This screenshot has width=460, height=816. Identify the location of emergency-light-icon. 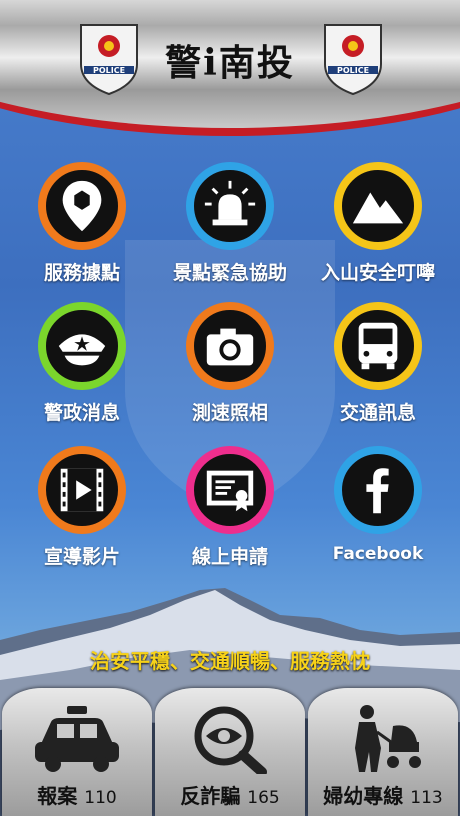
(230, 206).